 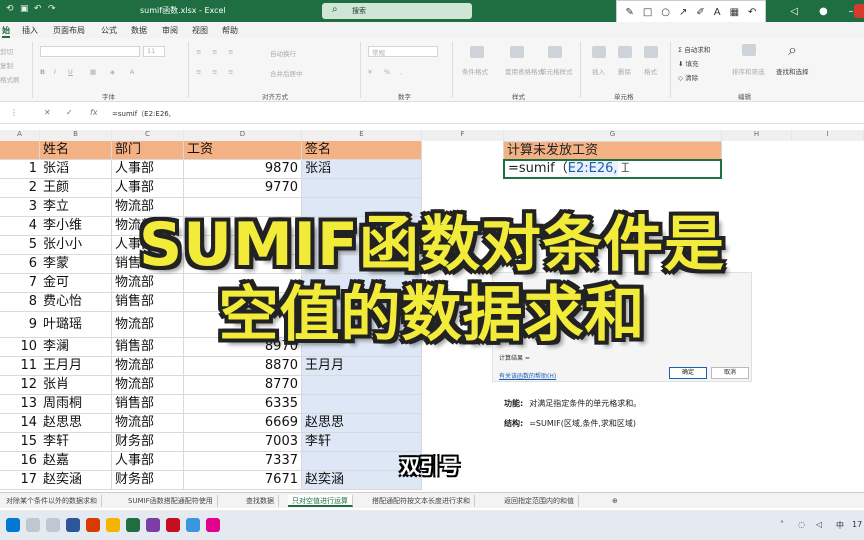 What do you see at coordinates (55, 72) in the screenshot?
I see `italic-icon: I` at bounding box center [55, 72].